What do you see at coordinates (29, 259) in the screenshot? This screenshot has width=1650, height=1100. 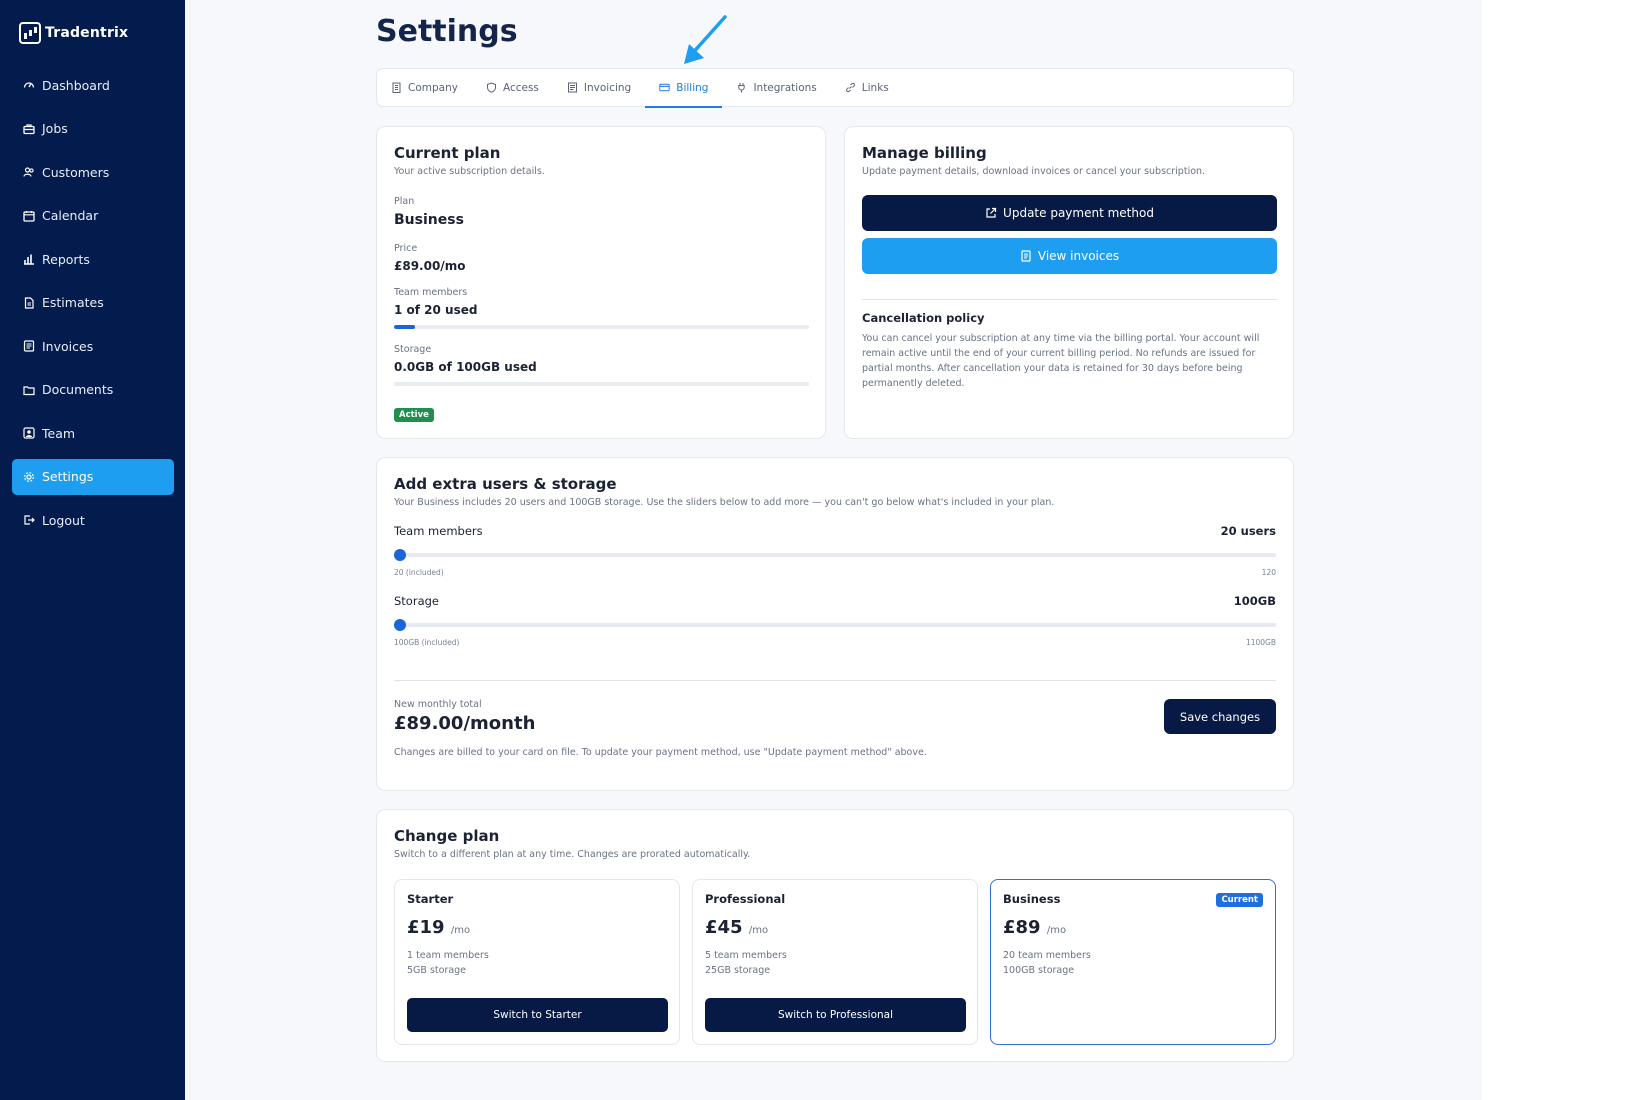 I see `bar-chart-icon` at bounding box center [29, 259].